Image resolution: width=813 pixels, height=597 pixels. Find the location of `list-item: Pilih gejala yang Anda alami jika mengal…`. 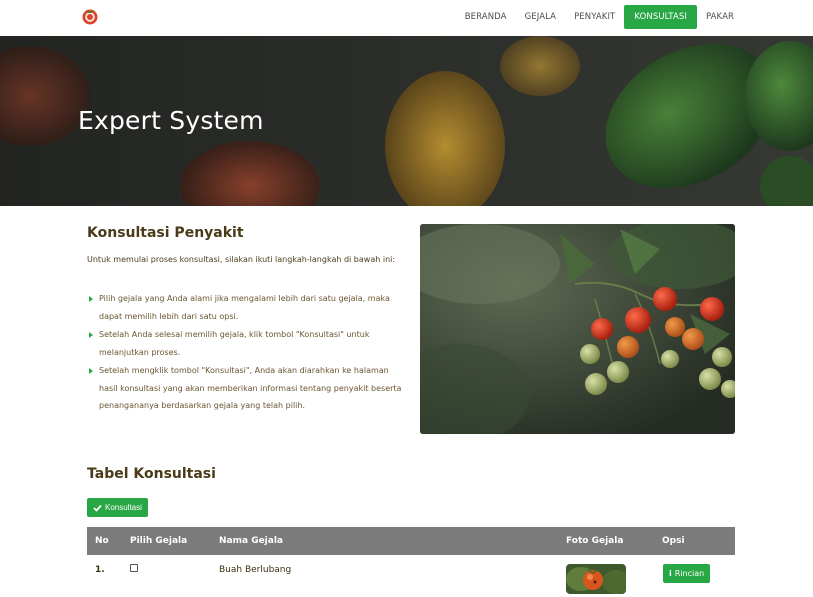

list-item: Pilih gejala yang Anda alami jika mengal… is located at coordinates (246, 307).